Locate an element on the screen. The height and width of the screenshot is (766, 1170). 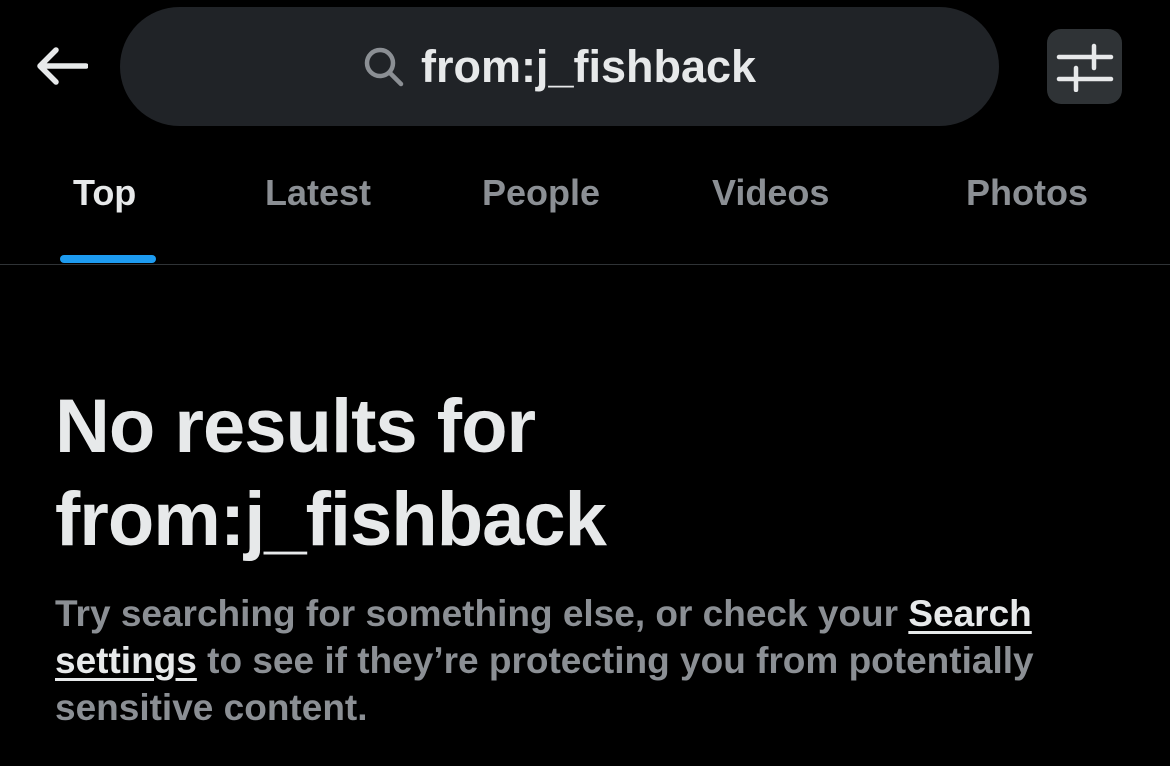
search-icon is located at coordinates (384, 66).